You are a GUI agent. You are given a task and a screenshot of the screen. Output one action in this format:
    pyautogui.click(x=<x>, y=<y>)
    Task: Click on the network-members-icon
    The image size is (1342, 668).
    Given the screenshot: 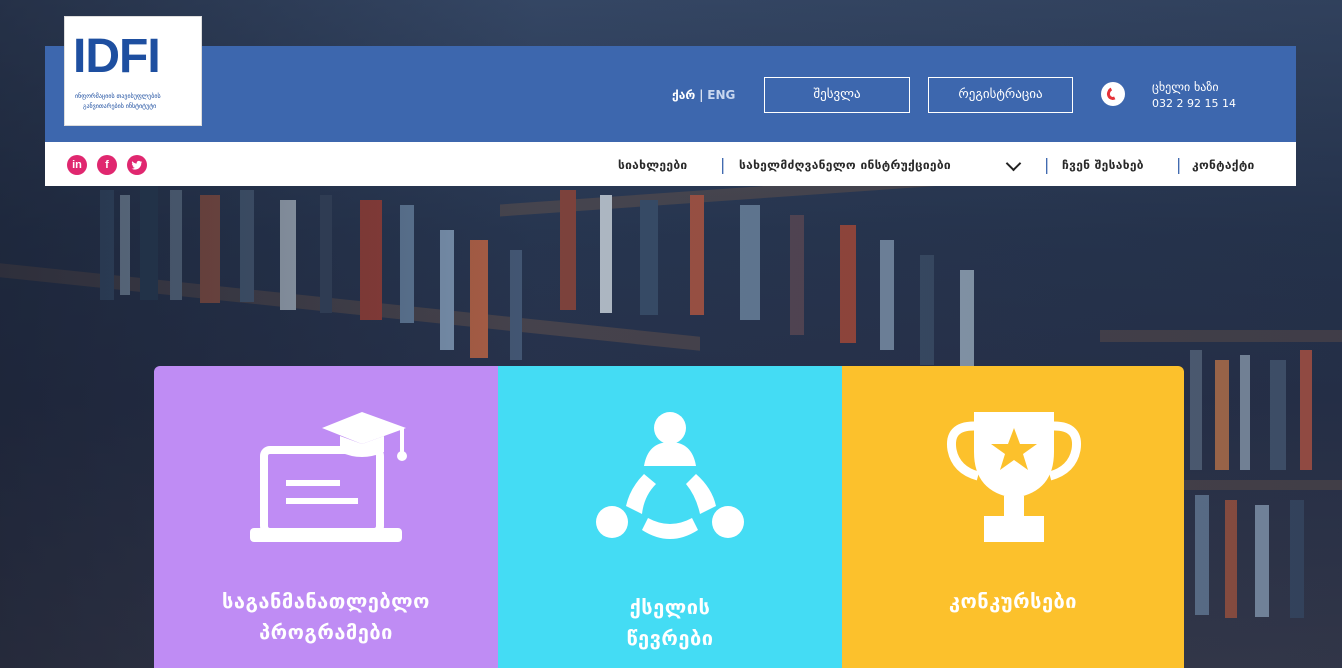 What is the action you would take?
    pyautogui.click(x=670, y=475)
    